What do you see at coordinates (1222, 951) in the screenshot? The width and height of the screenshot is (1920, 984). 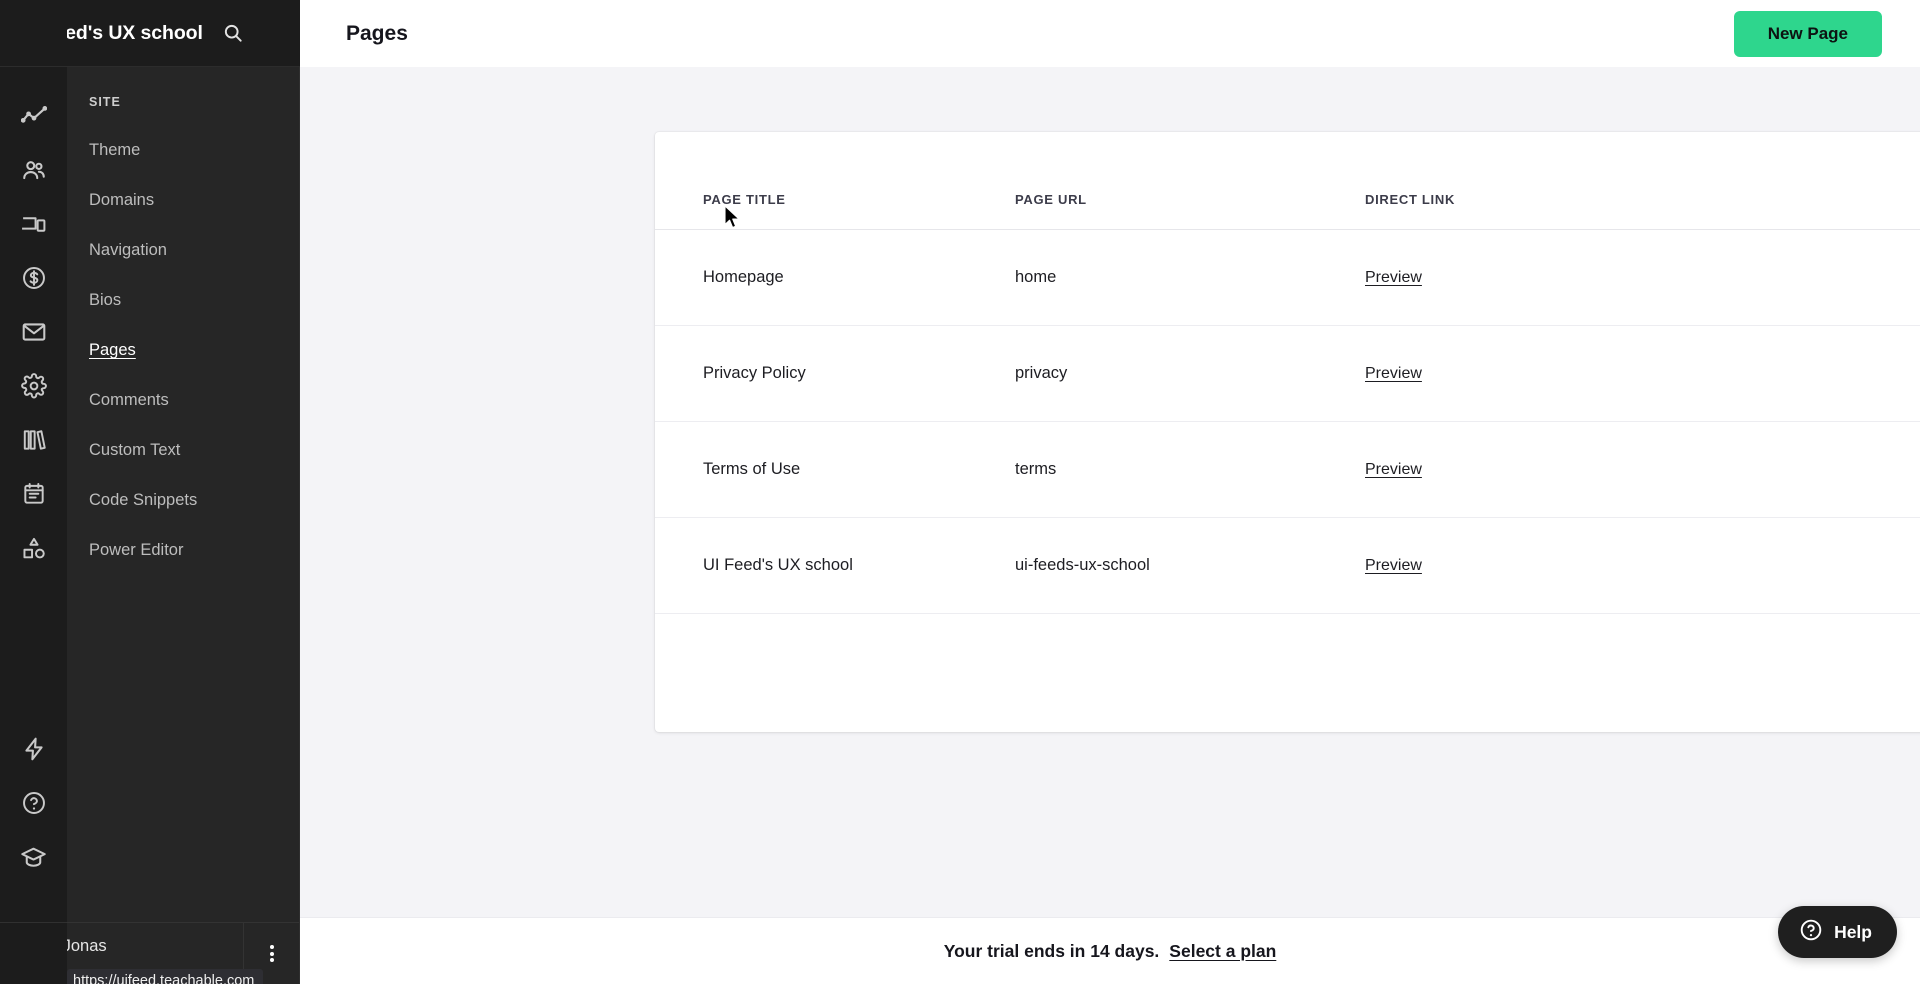 I see `select-a-plan-link: Select a plan` at bounding box center [1222, 951].